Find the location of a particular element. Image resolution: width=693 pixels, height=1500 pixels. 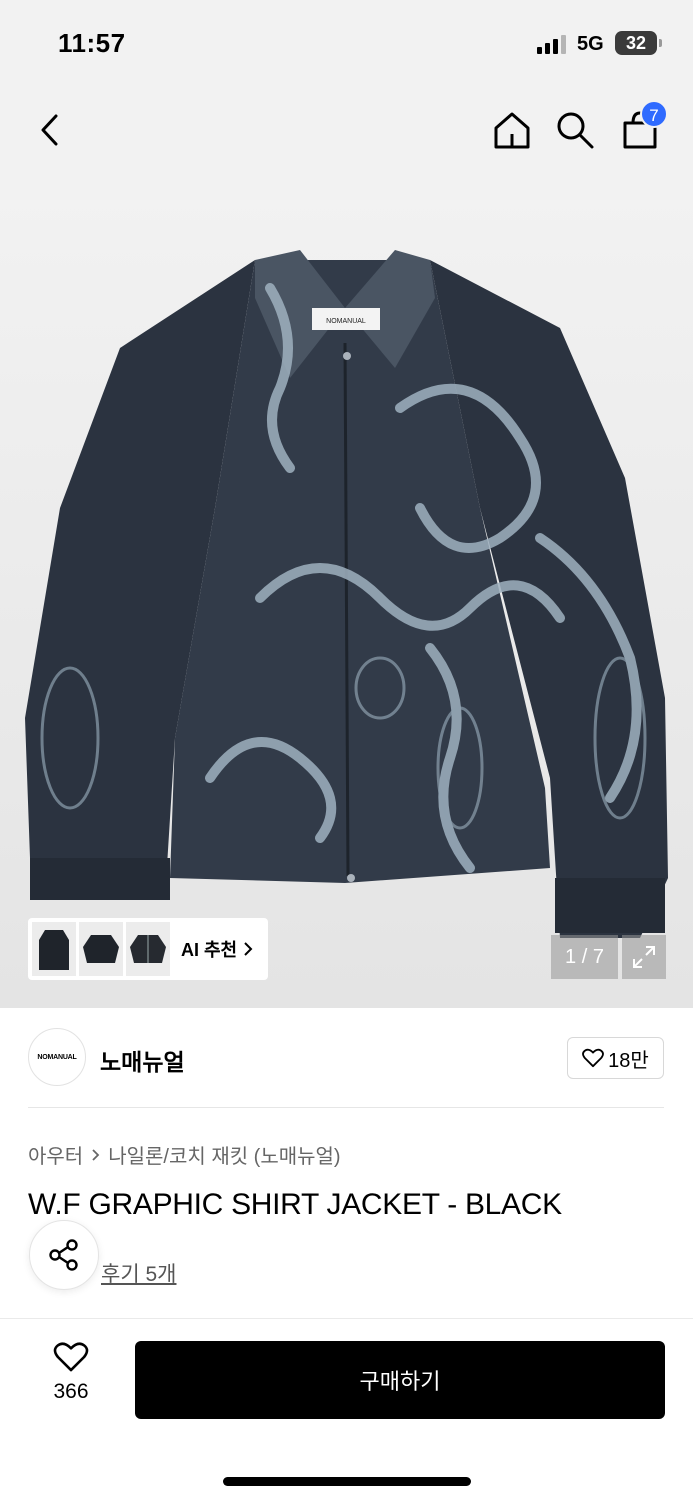

signal-icon is located at coordinates (551, 44).